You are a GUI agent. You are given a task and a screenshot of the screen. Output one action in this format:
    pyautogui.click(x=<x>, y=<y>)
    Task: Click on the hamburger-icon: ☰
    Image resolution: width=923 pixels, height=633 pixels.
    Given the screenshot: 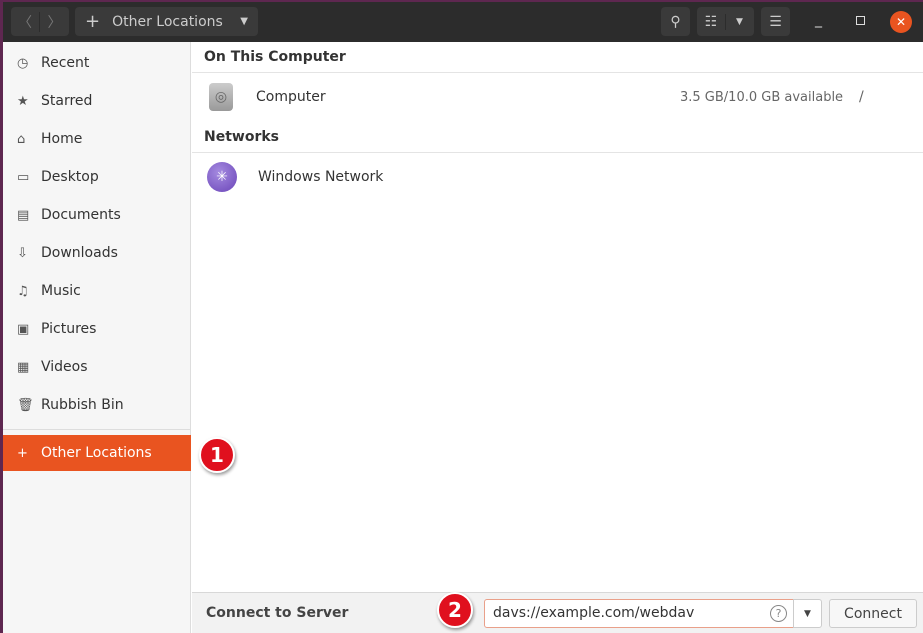 What is the action you would take?
    pyautogui.click(x=775, y=21)
    